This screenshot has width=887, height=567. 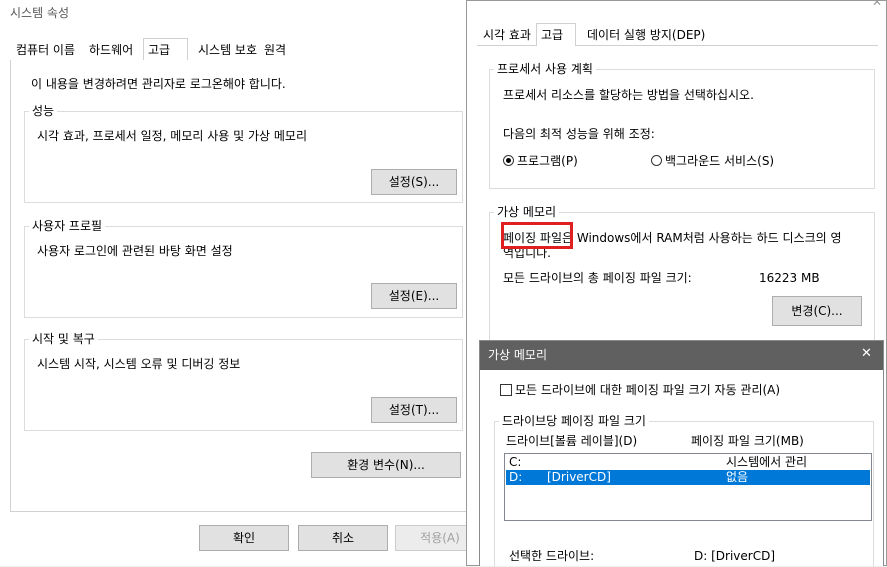 I want to click on user-profile-desc: 사용자 로그인에 관련된 바탕 화면 설정, so click(x=135, y=251).